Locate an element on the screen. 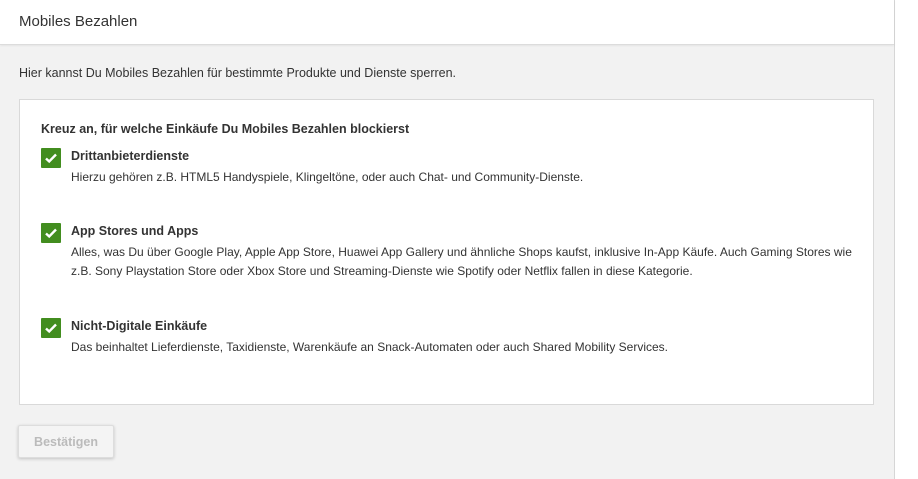 The image size is (918, 479). checkbox-nicht-digitale is located at coordinates (51, 328).